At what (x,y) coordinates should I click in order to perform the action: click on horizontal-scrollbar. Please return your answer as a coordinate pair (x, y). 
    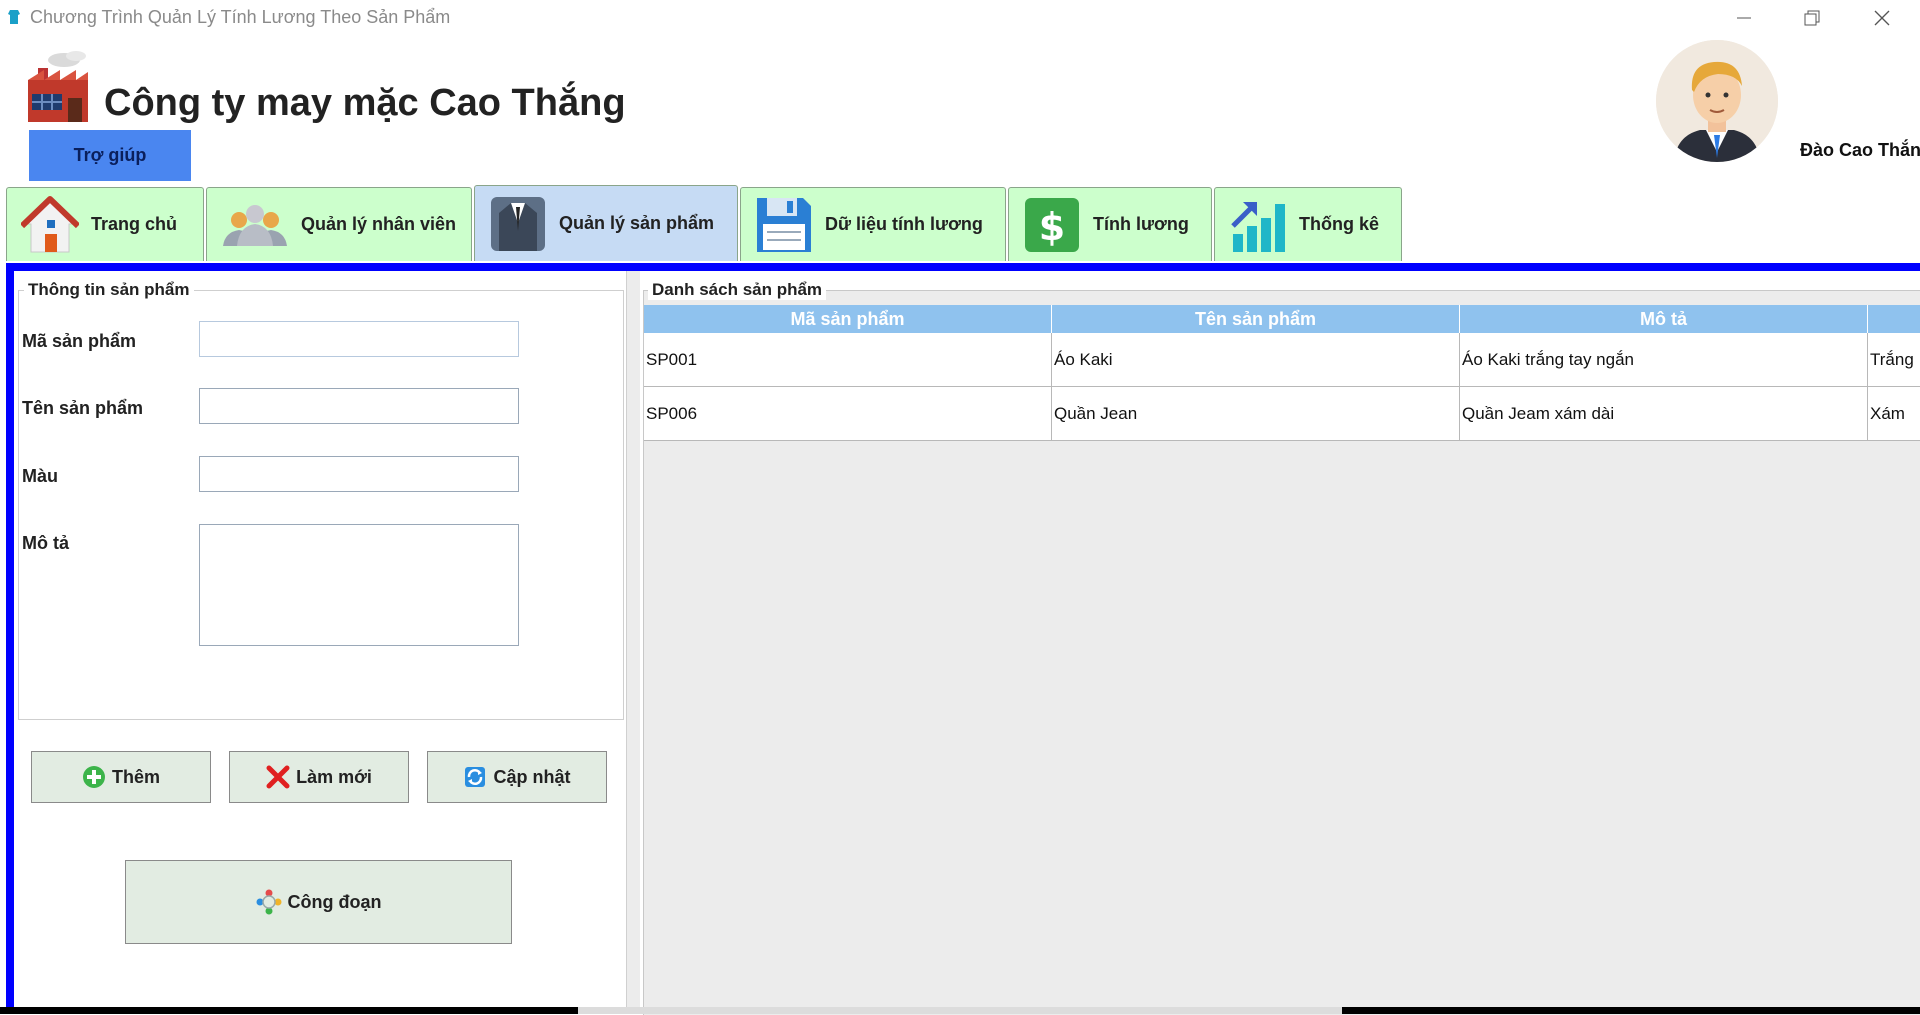
    Looking at the image, I should click on (960, 1010).